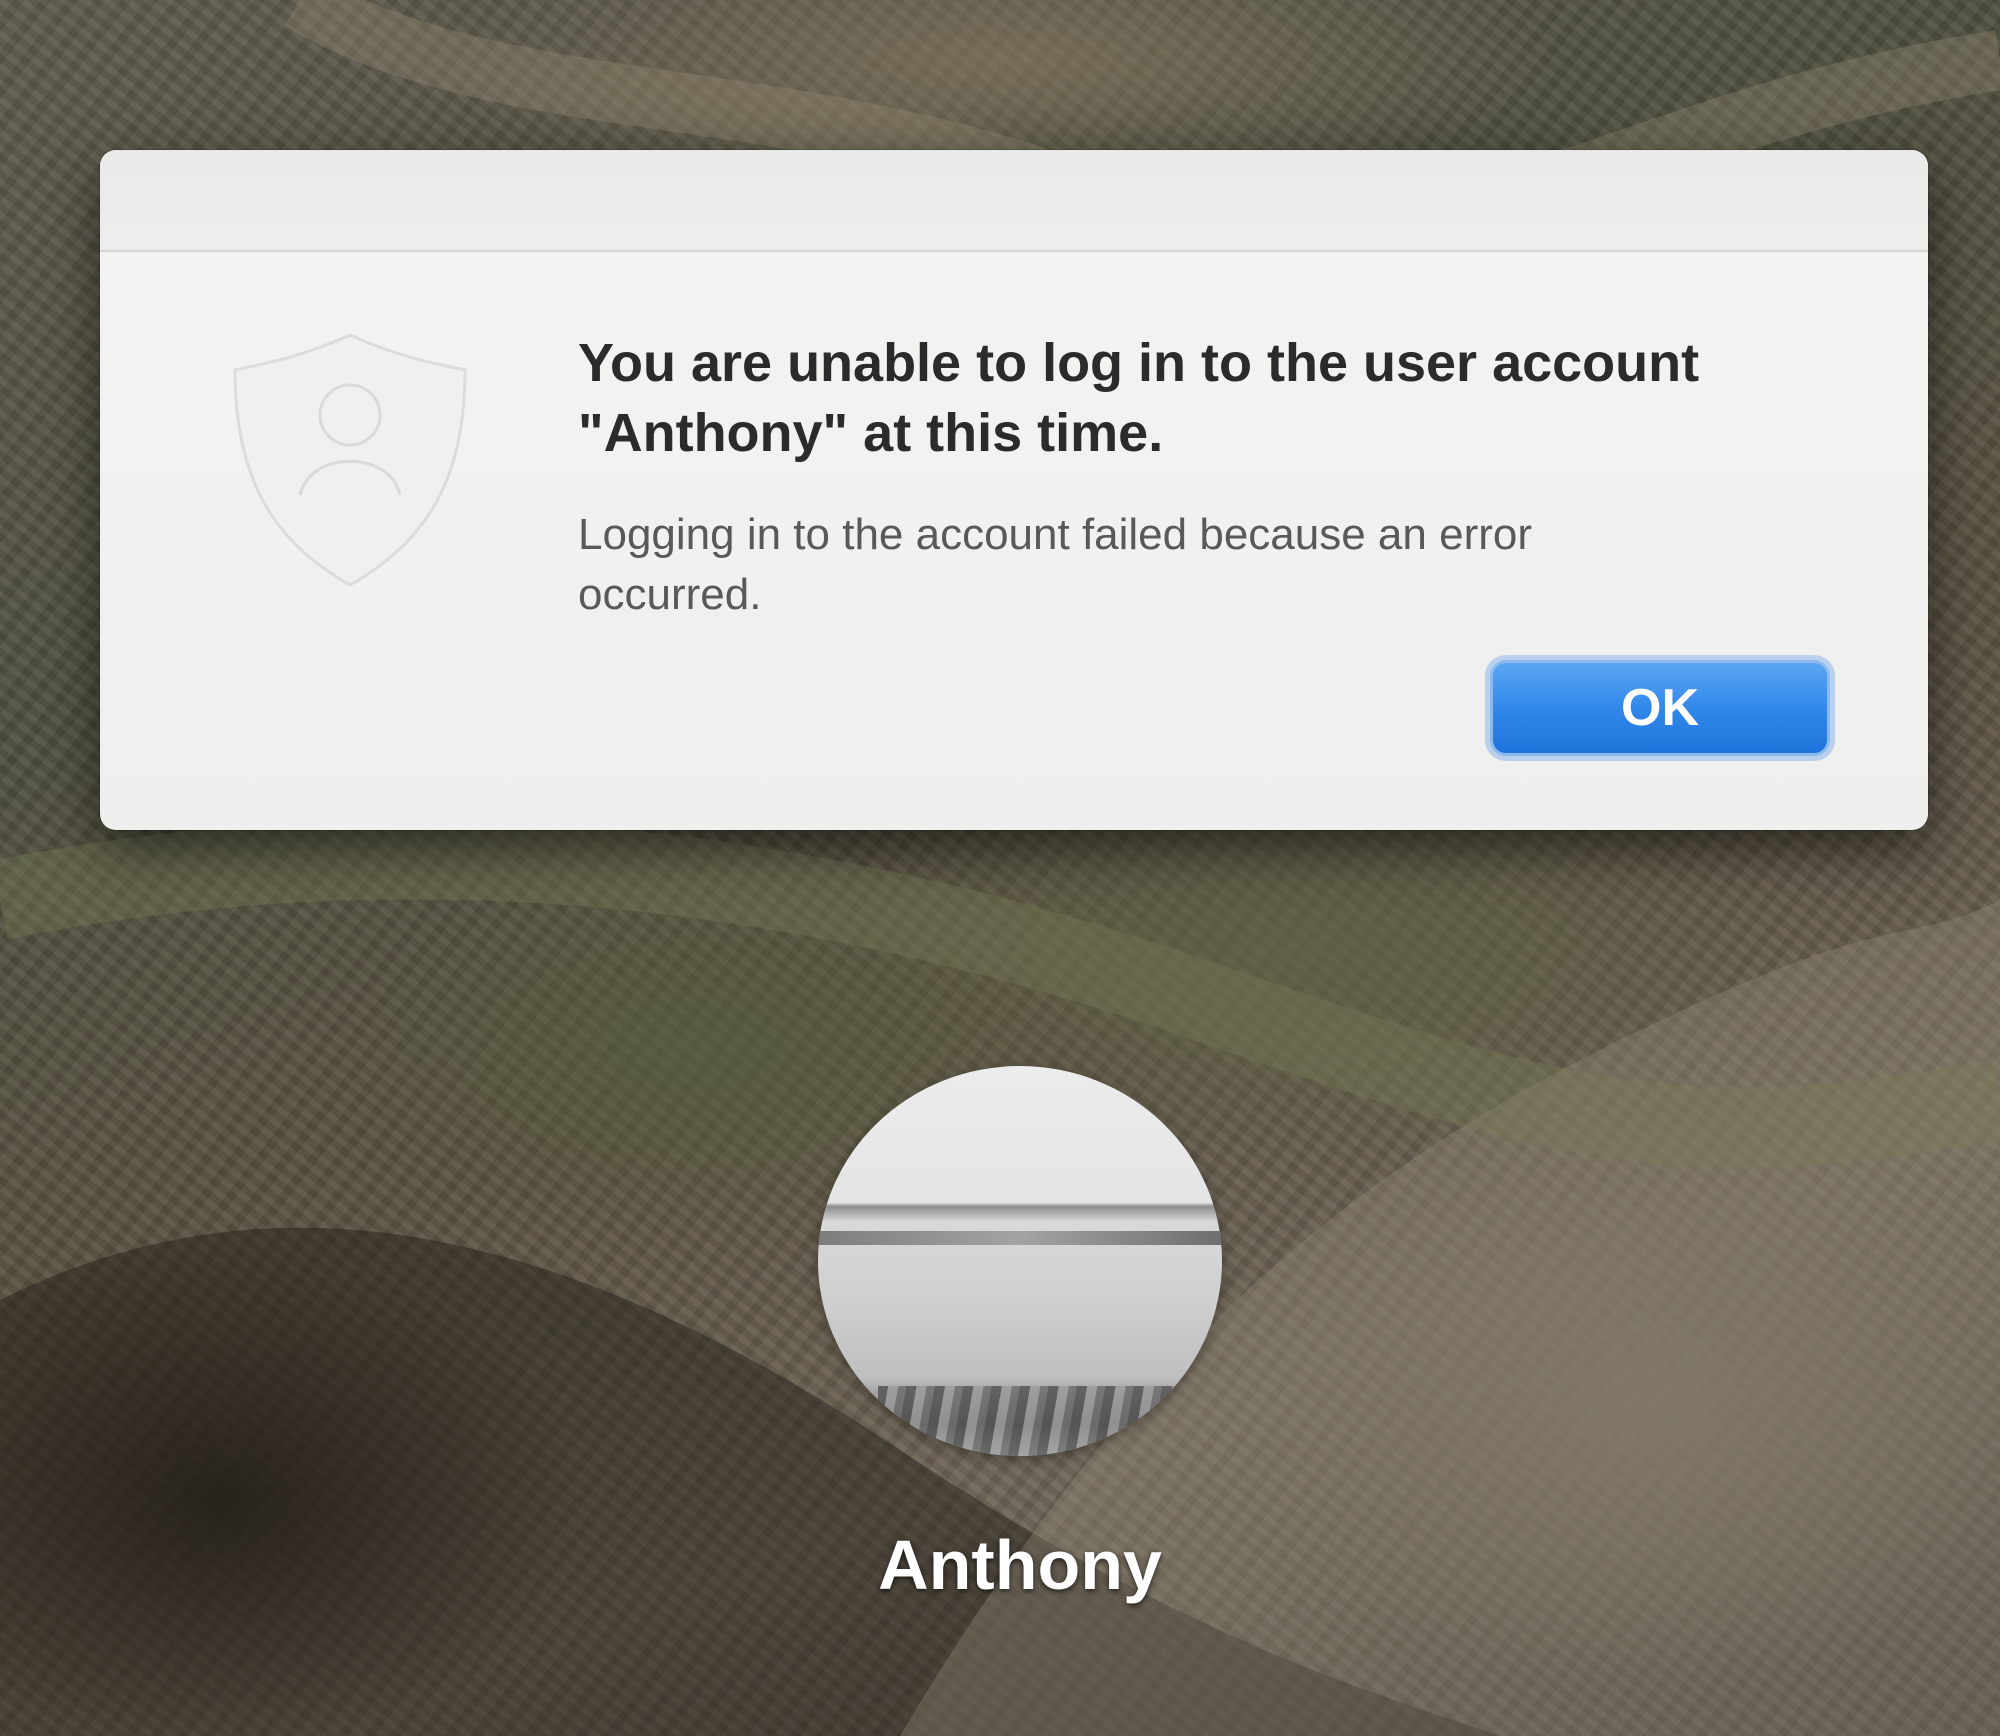  What do you see at coordinates (1020, 1565) in the screenshot?
I see `user-name-label: Anthony` at bounding box center [1020, 1565].